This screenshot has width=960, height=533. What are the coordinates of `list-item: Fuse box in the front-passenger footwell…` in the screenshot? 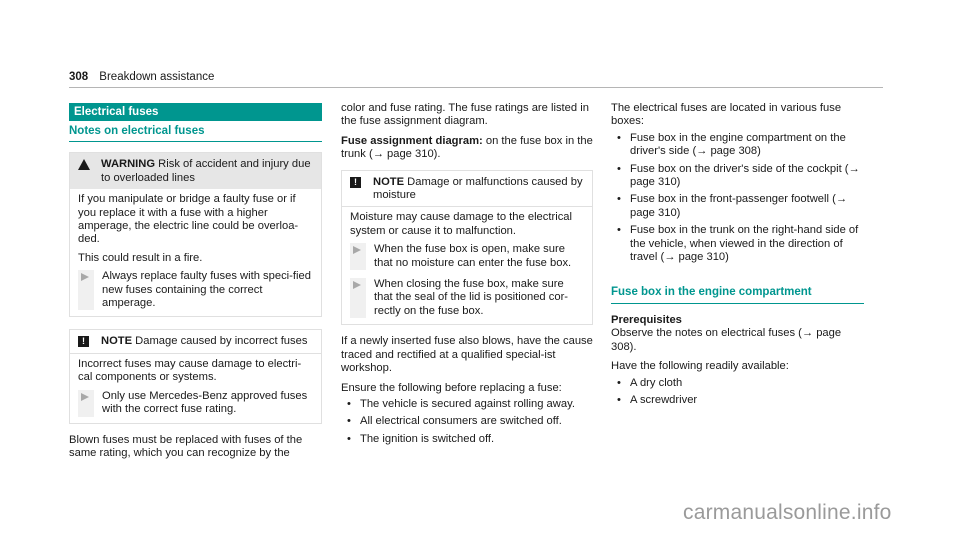 It's located at (737, 206).